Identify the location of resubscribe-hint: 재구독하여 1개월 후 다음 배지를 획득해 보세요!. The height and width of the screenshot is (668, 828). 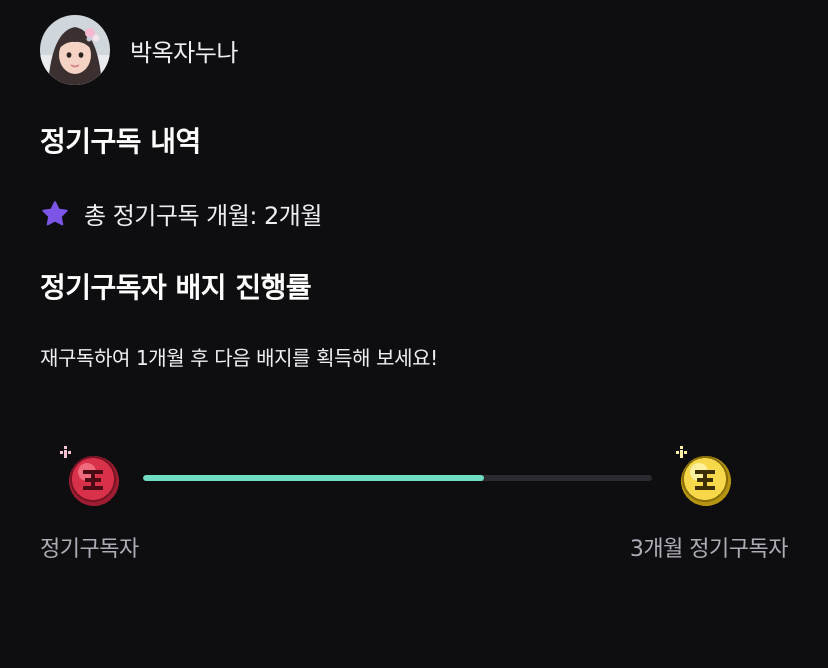
(239, 358).